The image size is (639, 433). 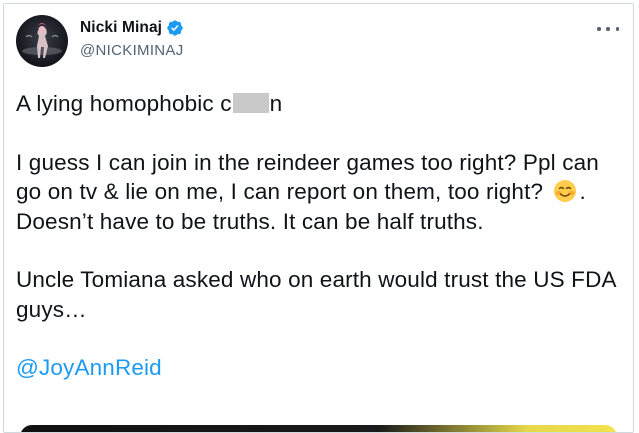 What do you see at coordinates (250, 103) in the screenshot?
I see `censored-word-block` at bounding box center [250, 103].